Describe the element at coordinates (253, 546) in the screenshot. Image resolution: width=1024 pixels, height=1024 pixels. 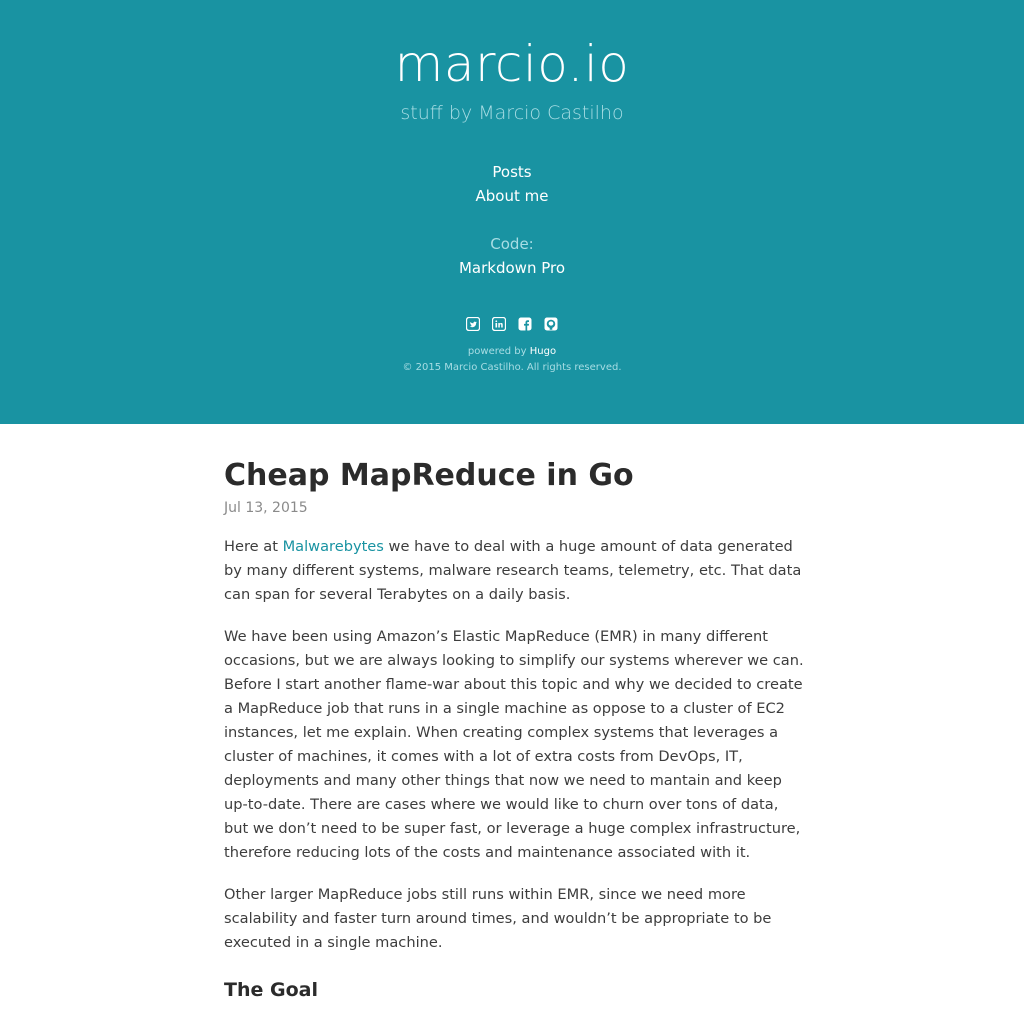
I see `paragraph-text: Here at` at that location.